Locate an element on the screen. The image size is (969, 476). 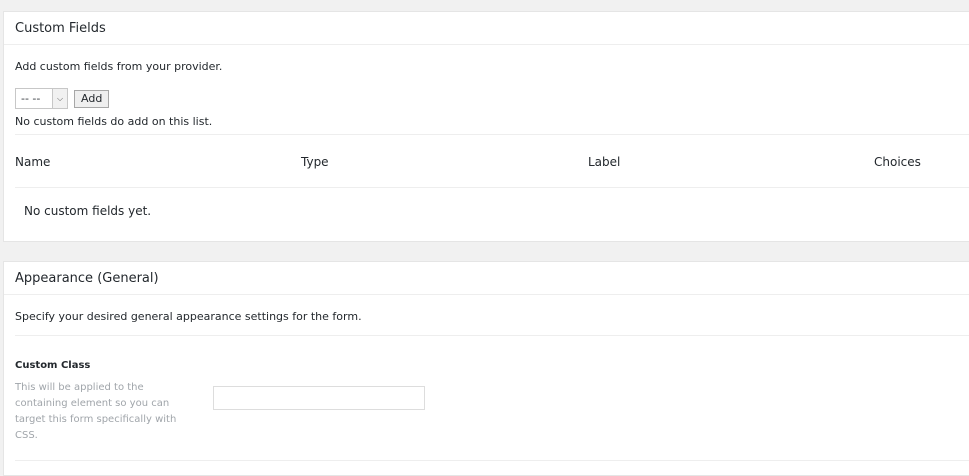
provider-field-select: -- -- ⌵ is located at coordinates (41, 98).